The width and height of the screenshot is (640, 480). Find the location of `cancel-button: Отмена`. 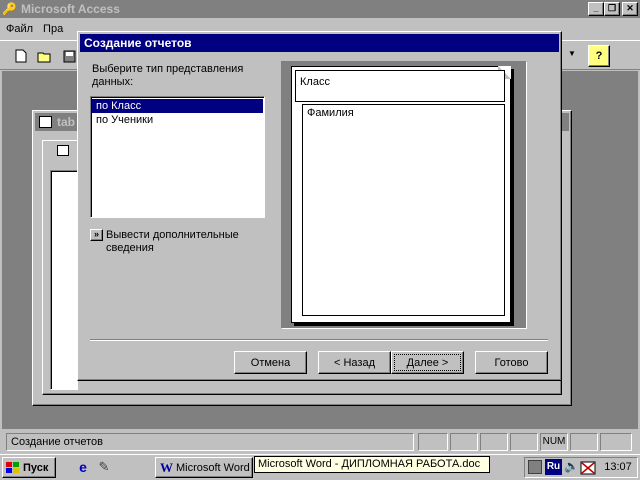

cancel-button: Отмена is located at coordinates (270, 362).